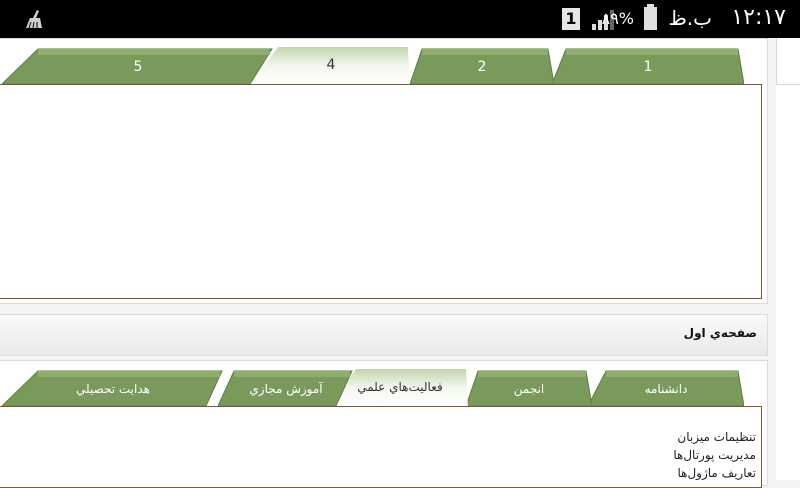 Image resolution: width=800 pixels, height=488 pixels. What do you see at coordinates (714, 473) in the screenshot?
I see `menu-item-module-definitions: تعاريف ماژول‌ها` at bounding box center [714, 473].